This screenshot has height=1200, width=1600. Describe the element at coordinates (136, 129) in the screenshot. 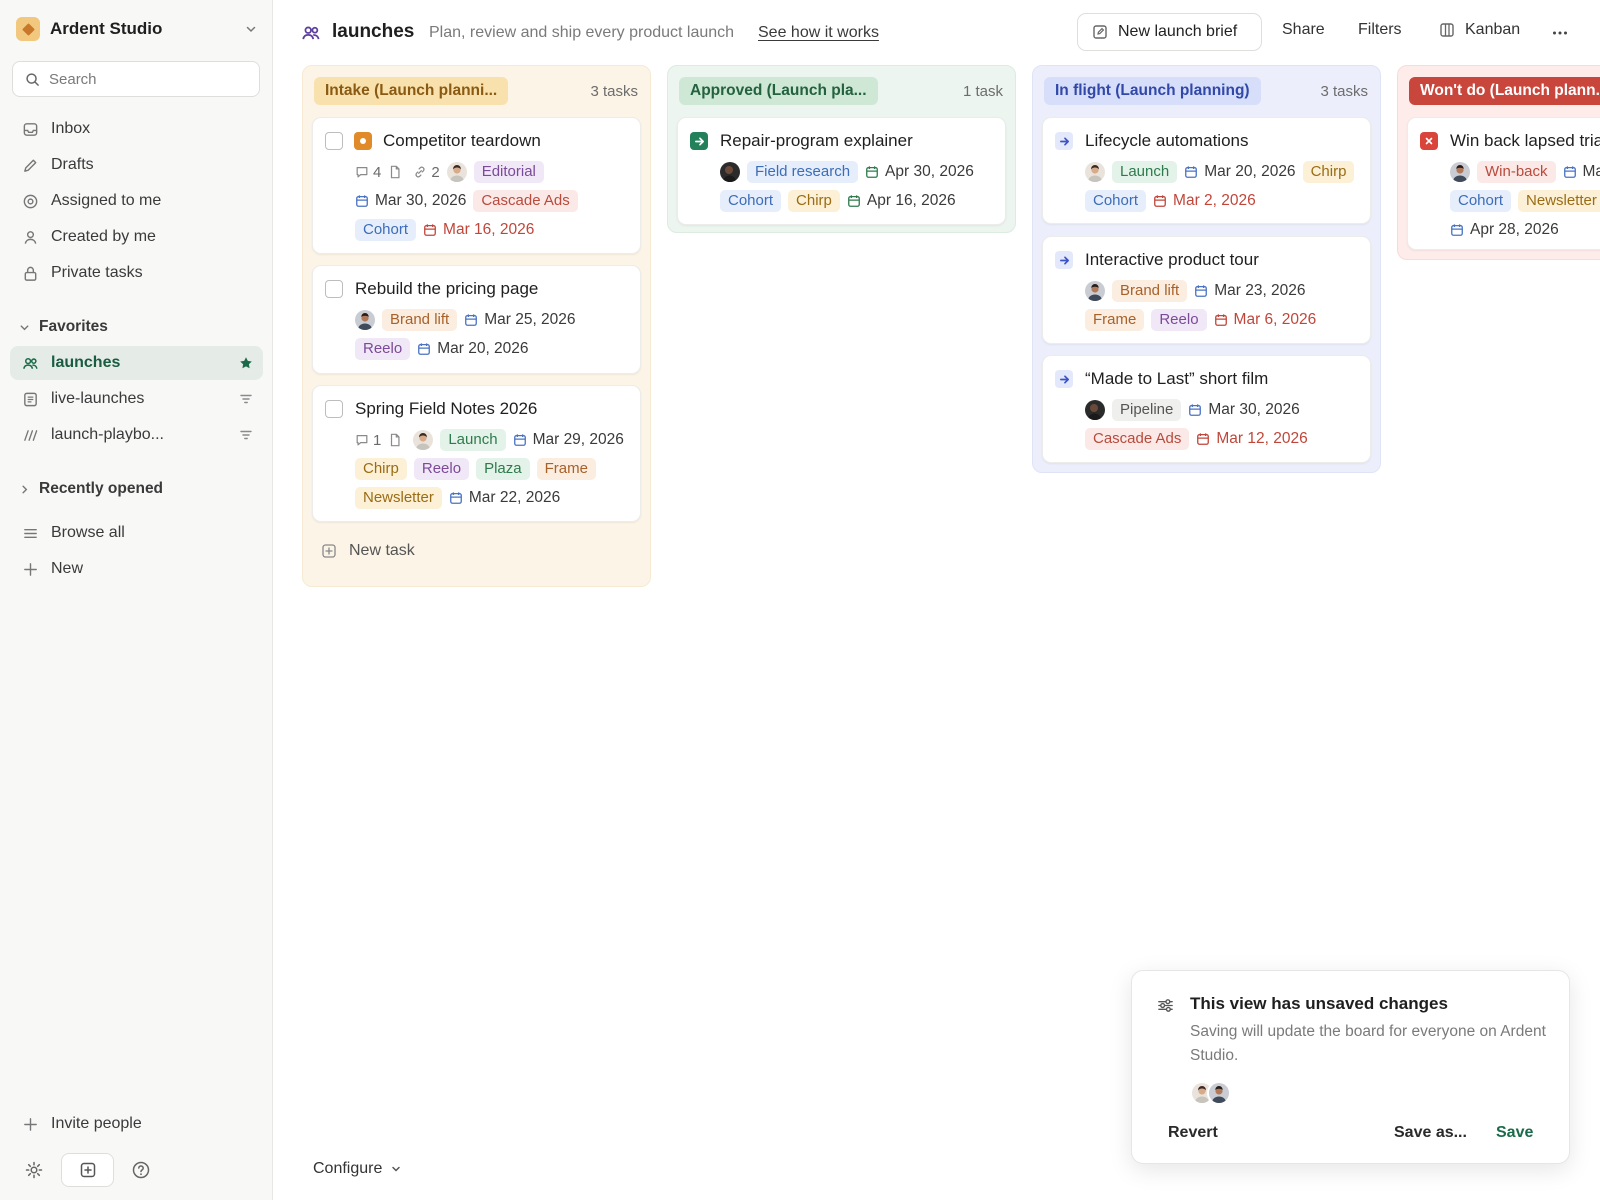

I see `sidebar-item-inbox: Inbox` at that location.